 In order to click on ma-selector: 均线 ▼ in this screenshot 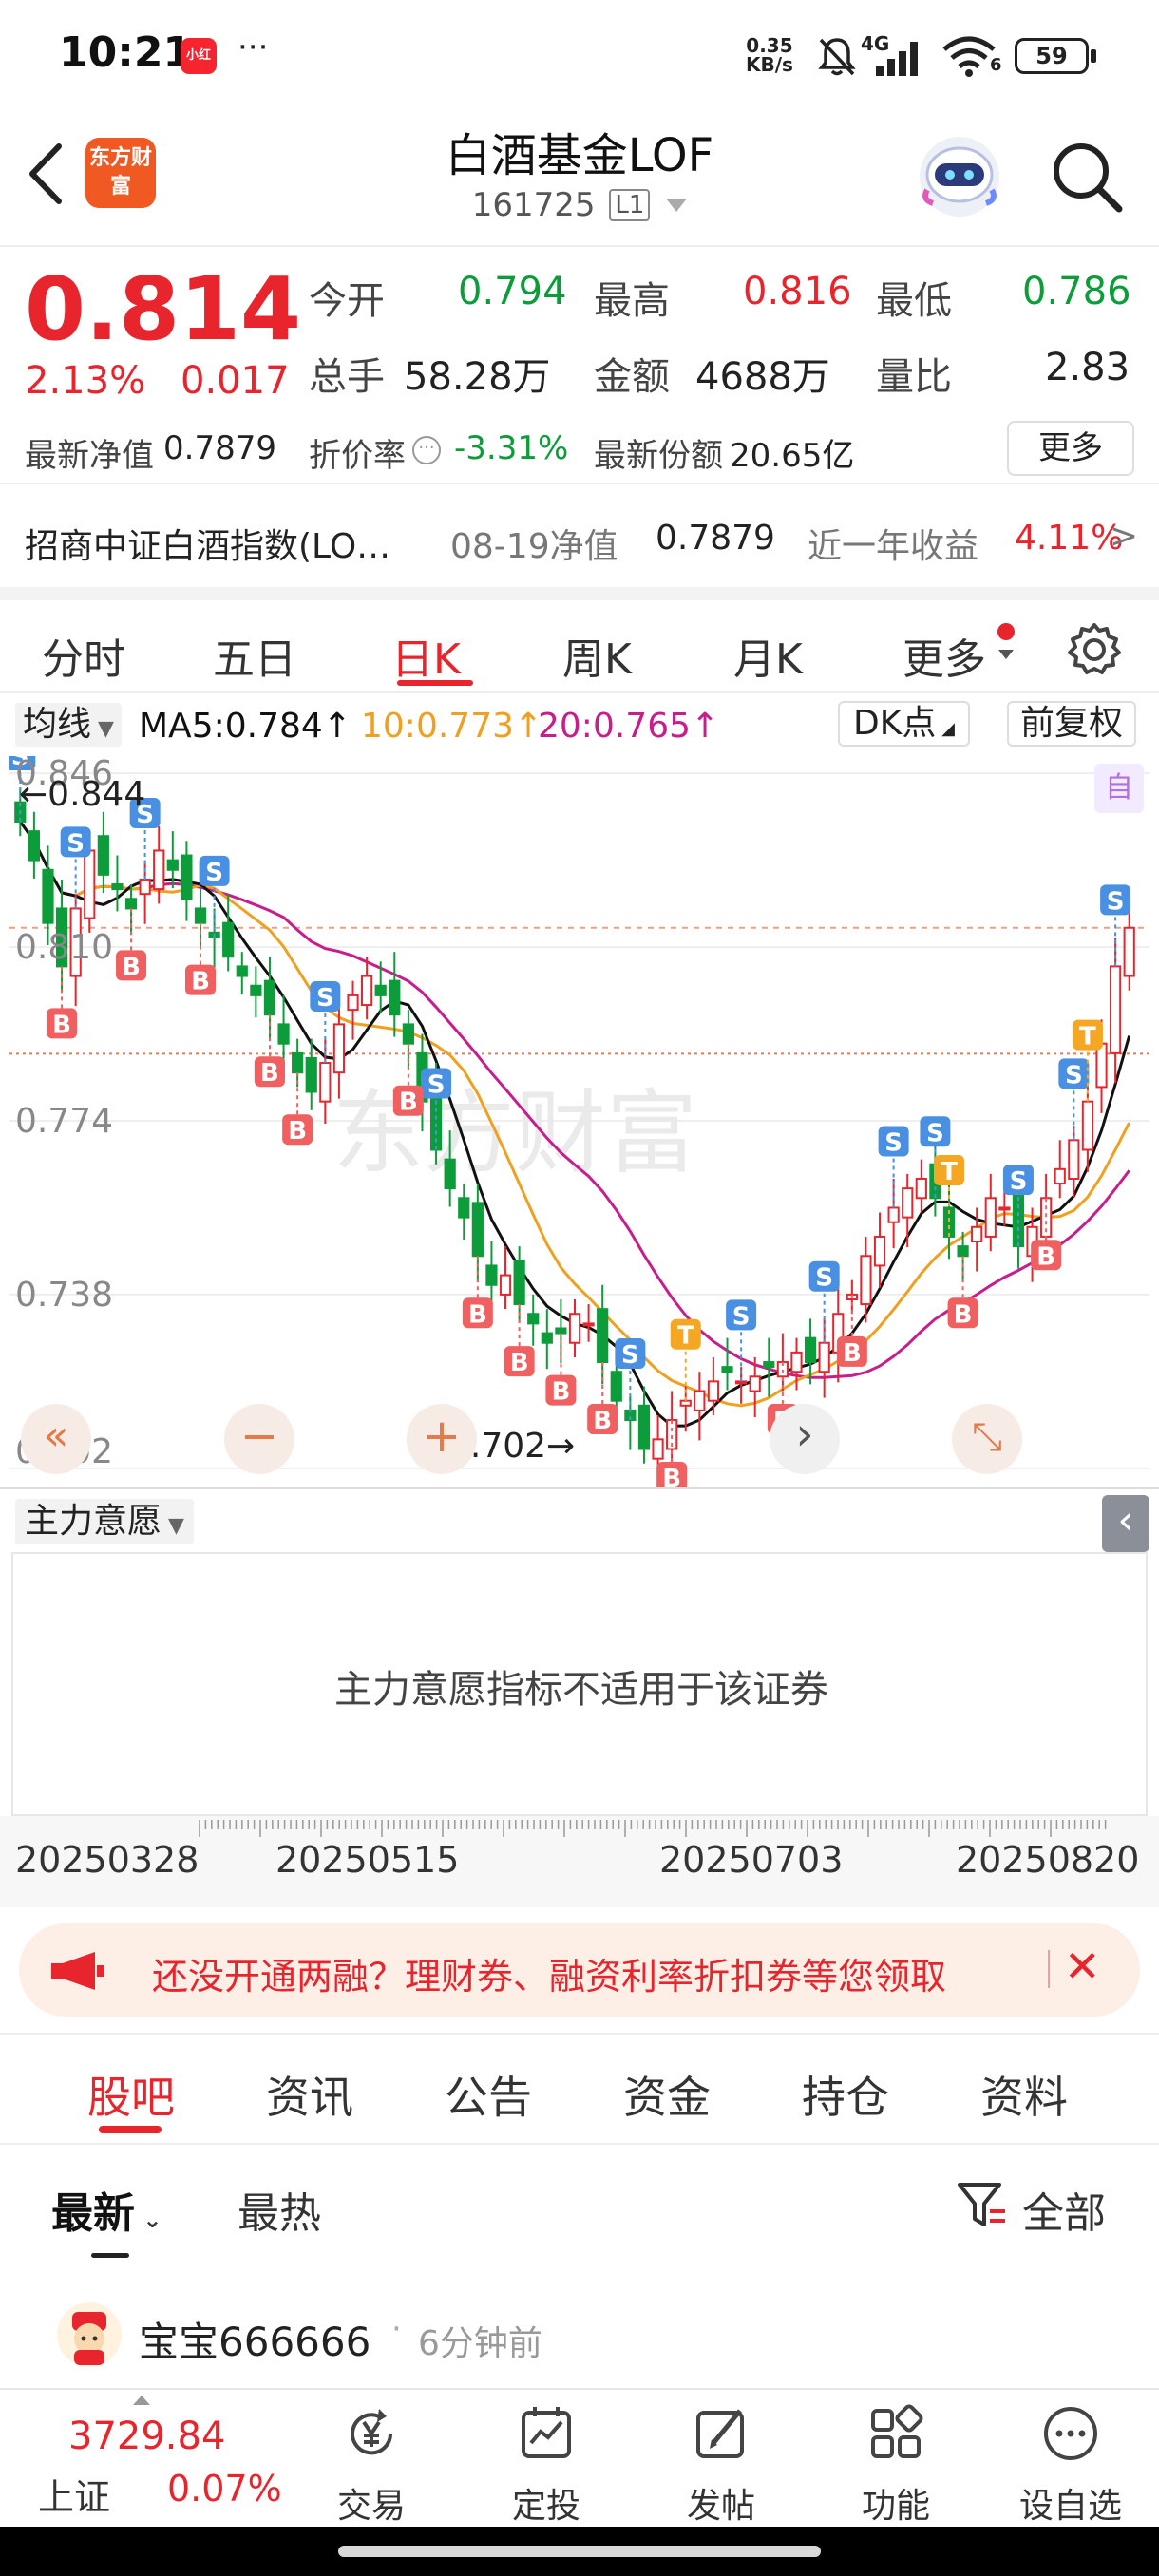, I will do `click(68, 725)`.